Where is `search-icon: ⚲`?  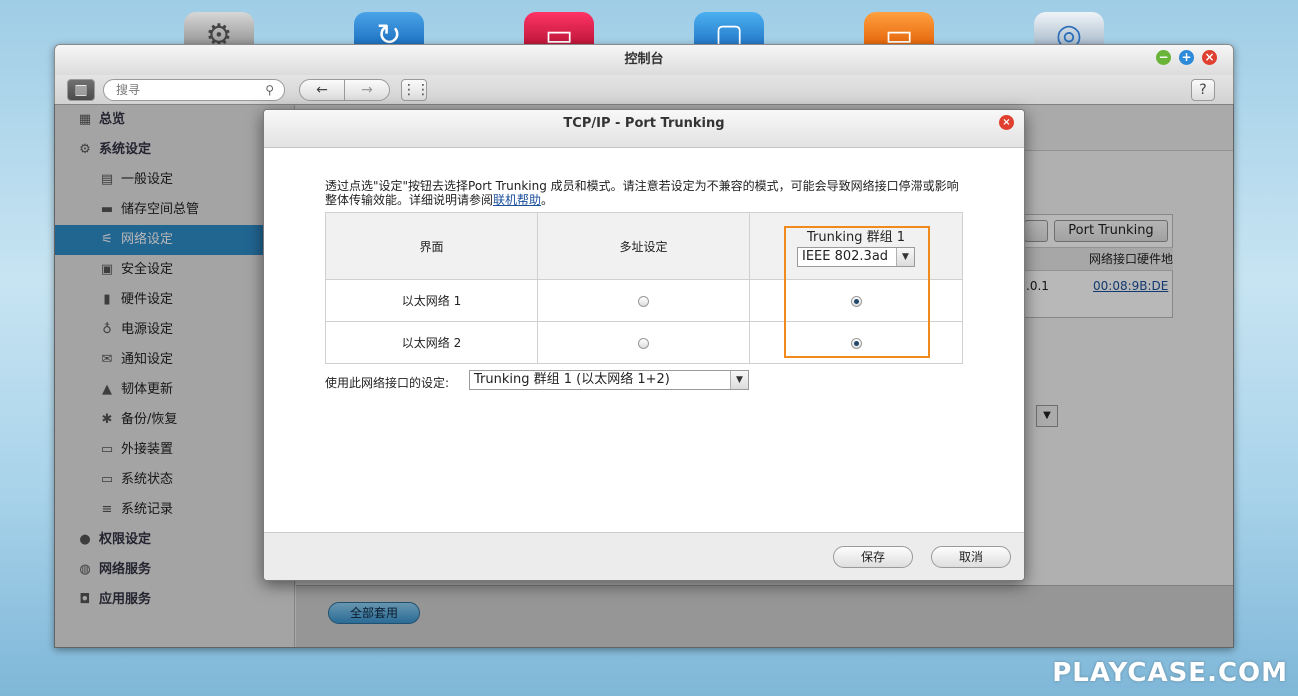 search-icon: ⚲ is located at coordinates (269, 90).